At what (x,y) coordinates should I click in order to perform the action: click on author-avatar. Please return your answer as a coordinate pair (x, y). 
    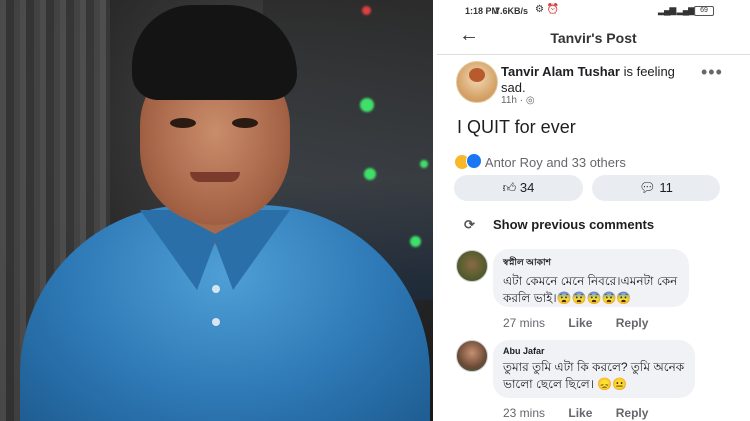
    Looking at the image, I should click on (477, 82).